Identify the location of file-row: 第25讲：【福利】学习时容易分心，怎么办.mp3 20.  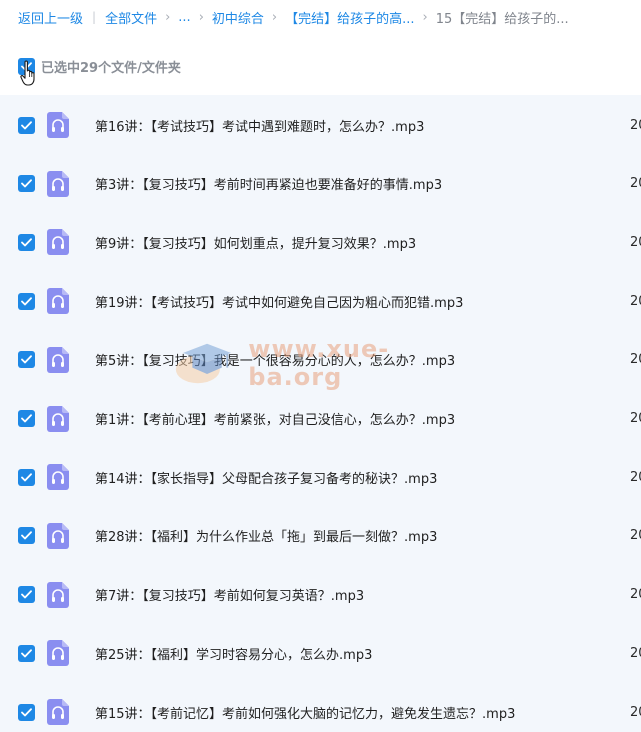
(320, 653).